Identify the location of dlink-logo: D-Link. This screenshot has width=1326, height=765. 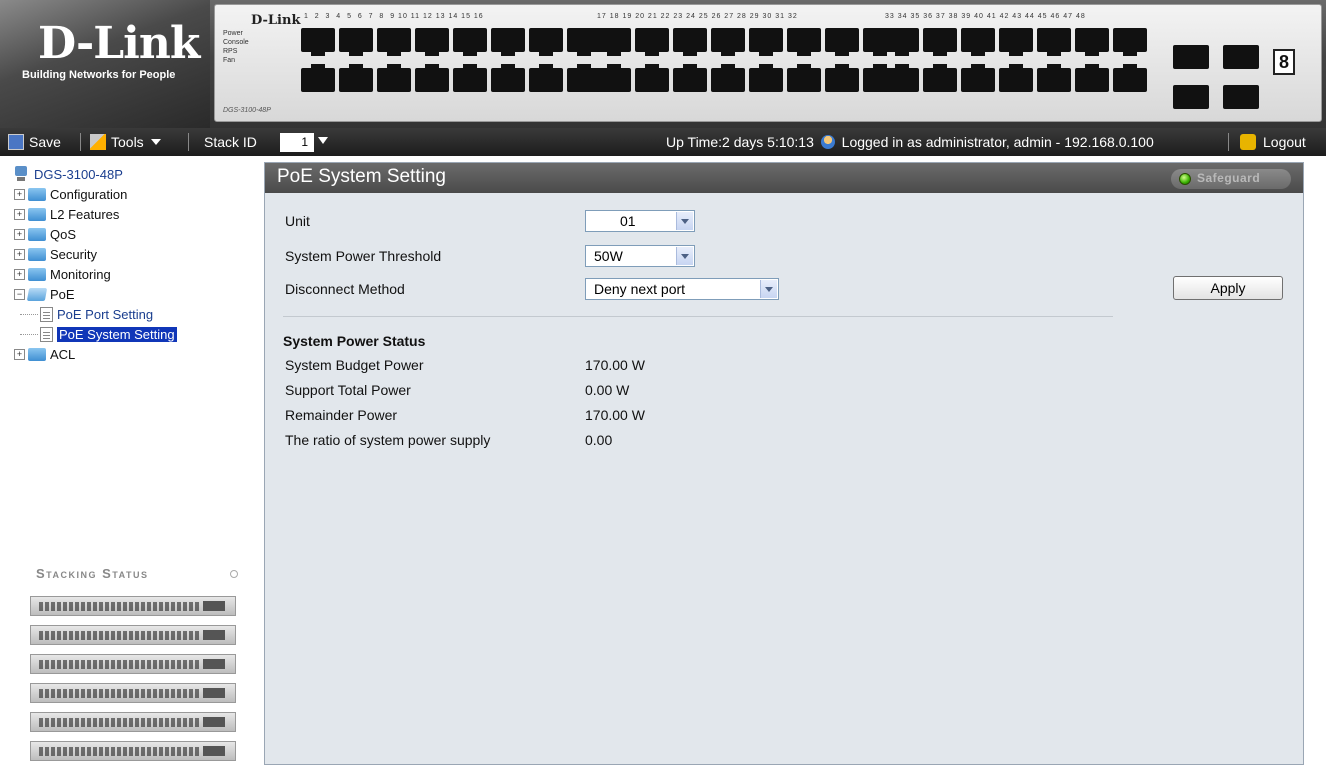
(119, 43).